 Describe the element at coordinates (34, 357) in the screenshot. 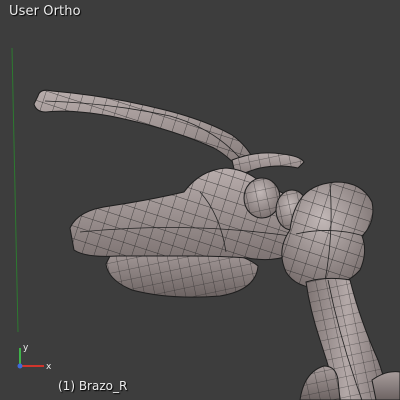

I see `axis-gizmo: y x` at that location.